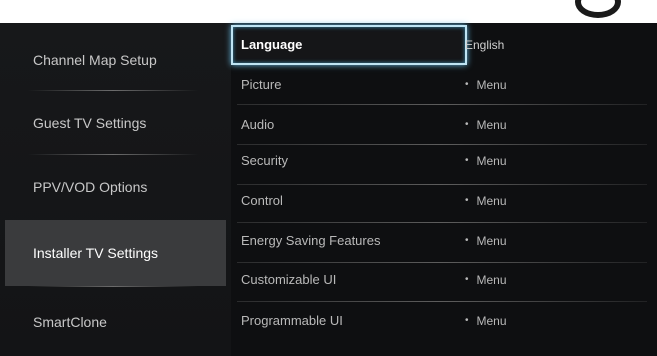 The image size is (657, 356). Describe the element at coordinates (292, 320) in the screenshot. I see `setting-label: Programmable UI` at that location.